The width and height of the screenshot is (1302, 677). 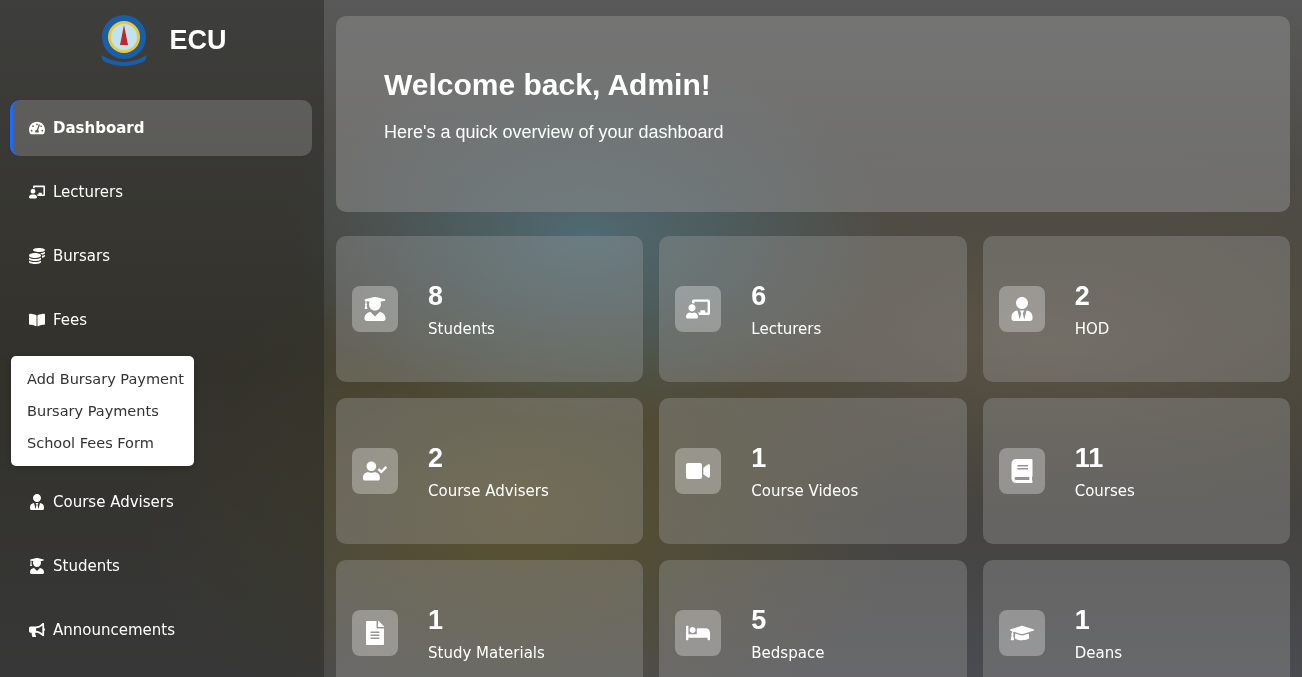 I want to click on stat-label: Bedspace, so click(x=788, y=652).